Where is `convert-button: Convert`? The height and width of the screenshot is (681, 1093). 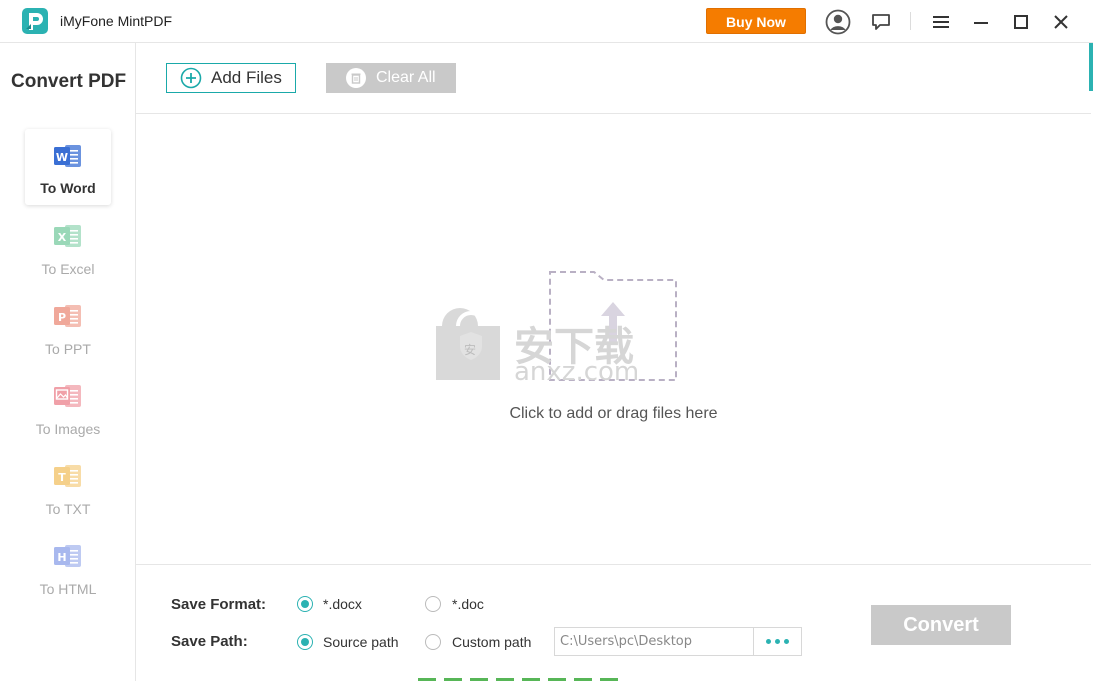
convert-button: Convert is located at coordinates (941, 625).